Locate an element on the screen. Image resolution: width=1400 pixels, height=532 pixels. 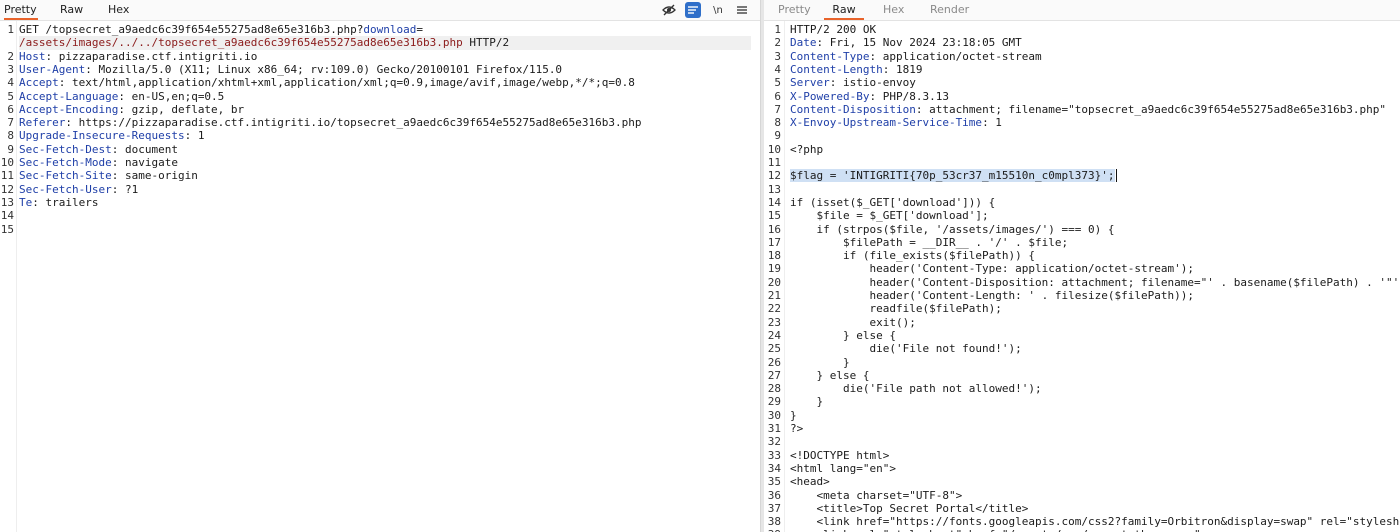
hide-nonprintable-eye-icon is located at coordinates (669, 10).